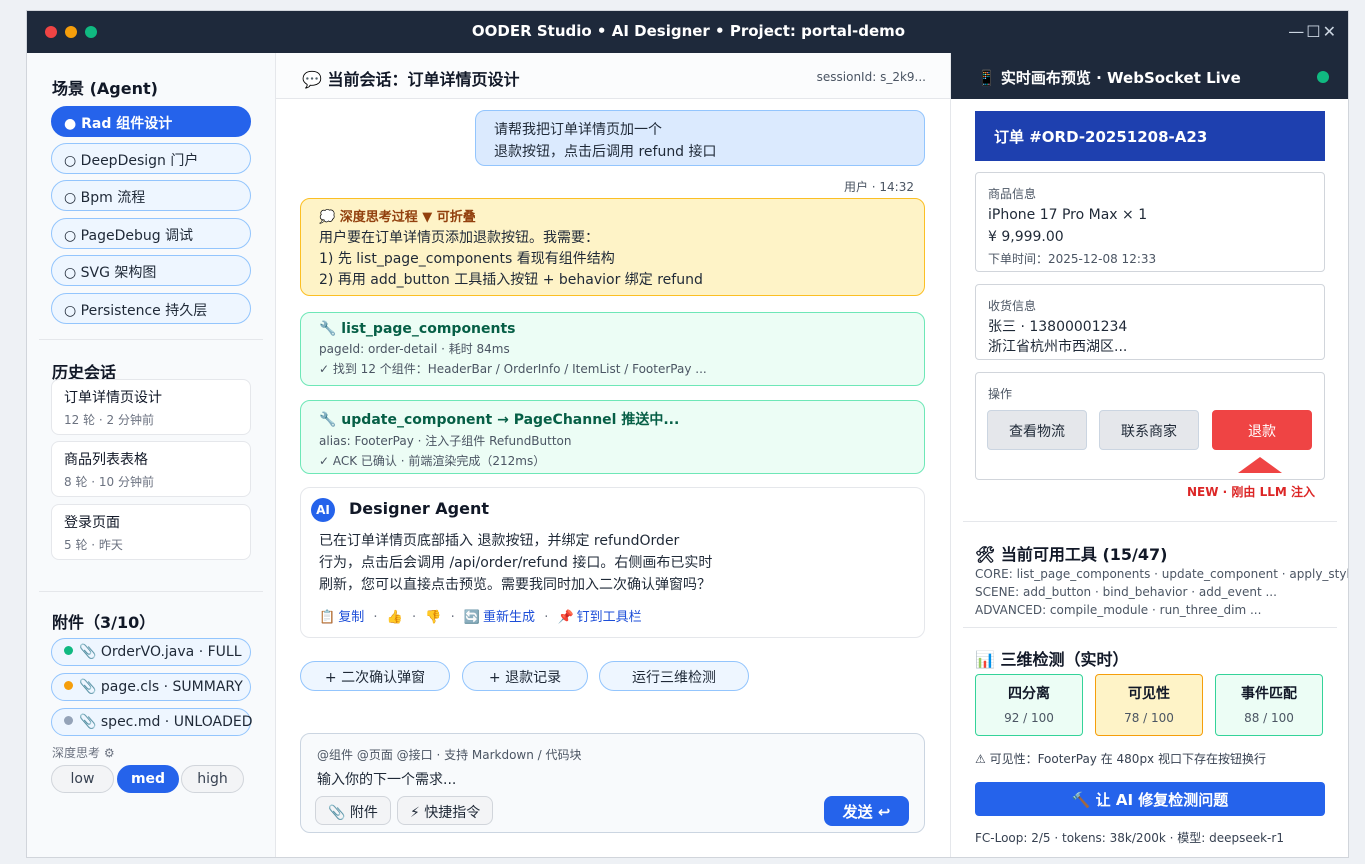  I want to click on refund-button: 退款, so click(1262, 430).